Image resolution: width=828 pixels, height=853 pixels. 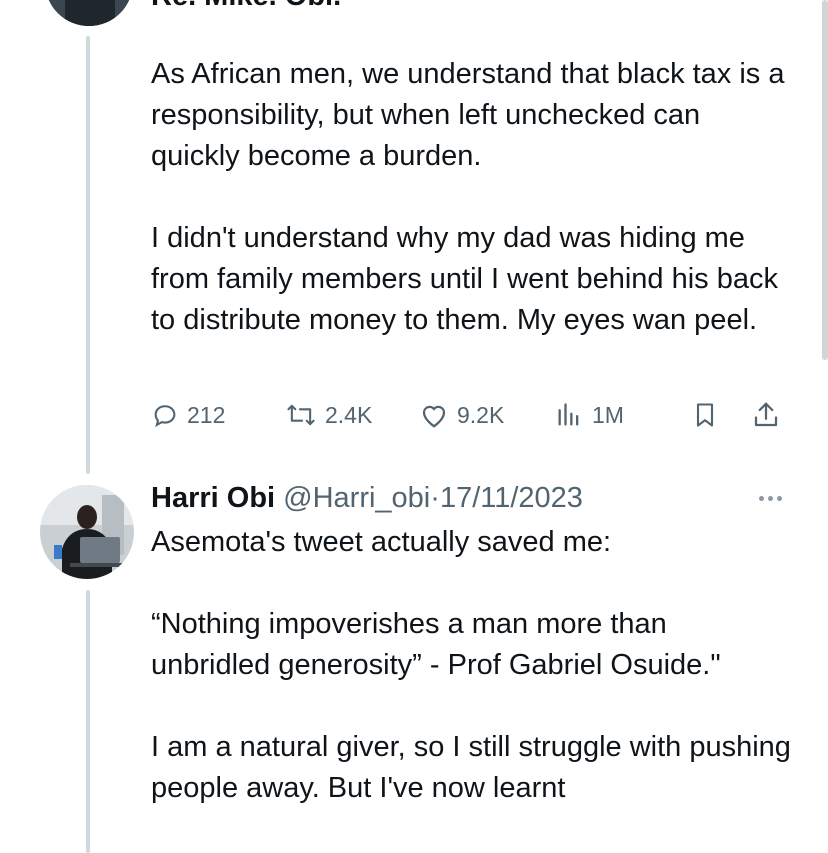 I want to click on scrollbar, so click(x=825, y=180).